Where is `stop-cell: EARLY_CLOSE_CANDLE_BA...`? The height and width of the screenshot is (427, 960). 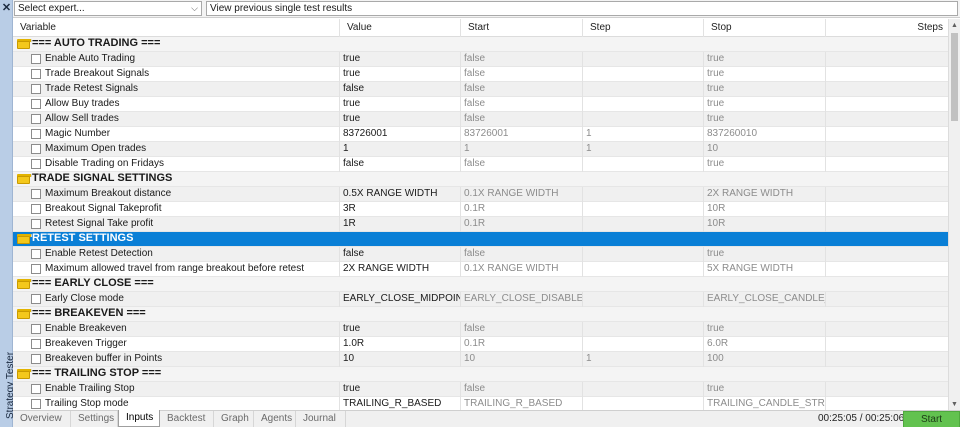
stop-cell: EARLY_CLOSE_CANDLE_BA... is located at coordinates (765, 299).